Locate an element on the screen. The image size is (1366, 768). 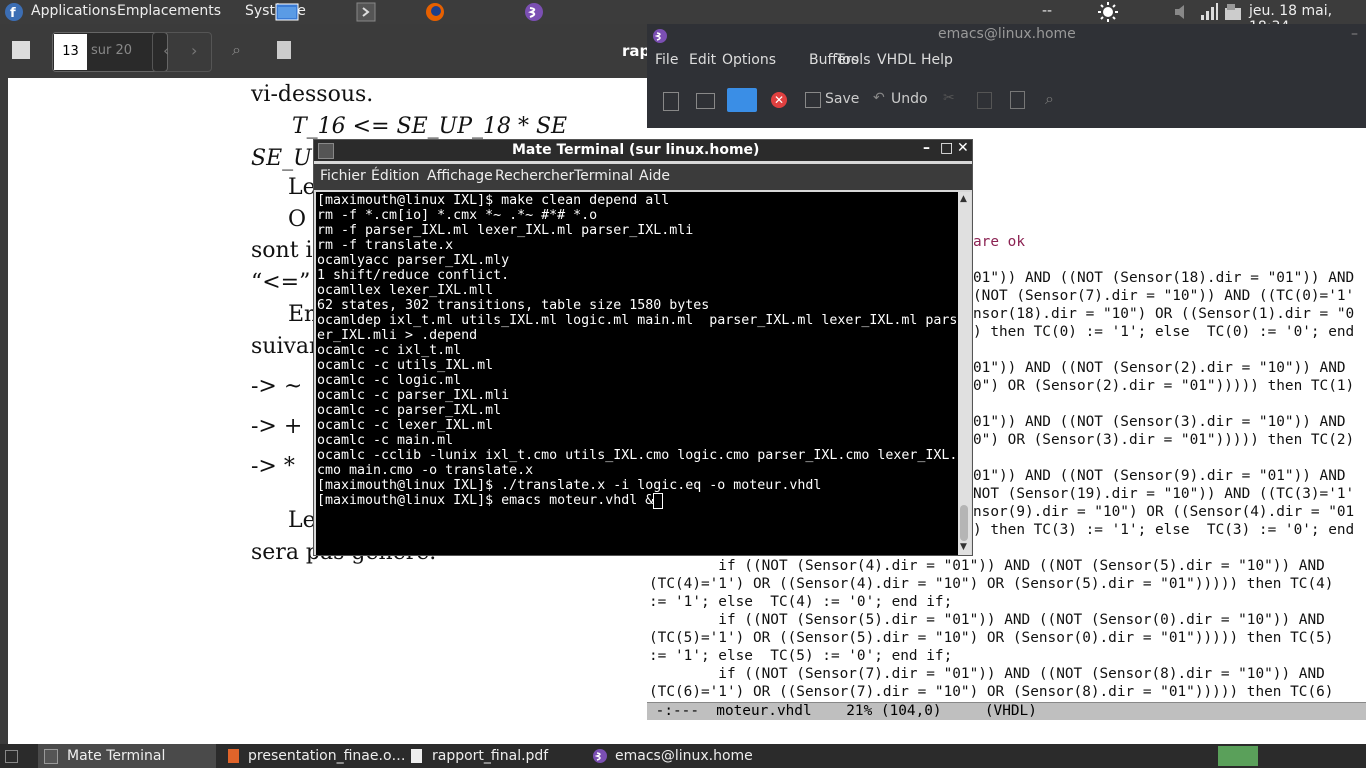
menu-aide: Aide is located at coordinates (654, 176).